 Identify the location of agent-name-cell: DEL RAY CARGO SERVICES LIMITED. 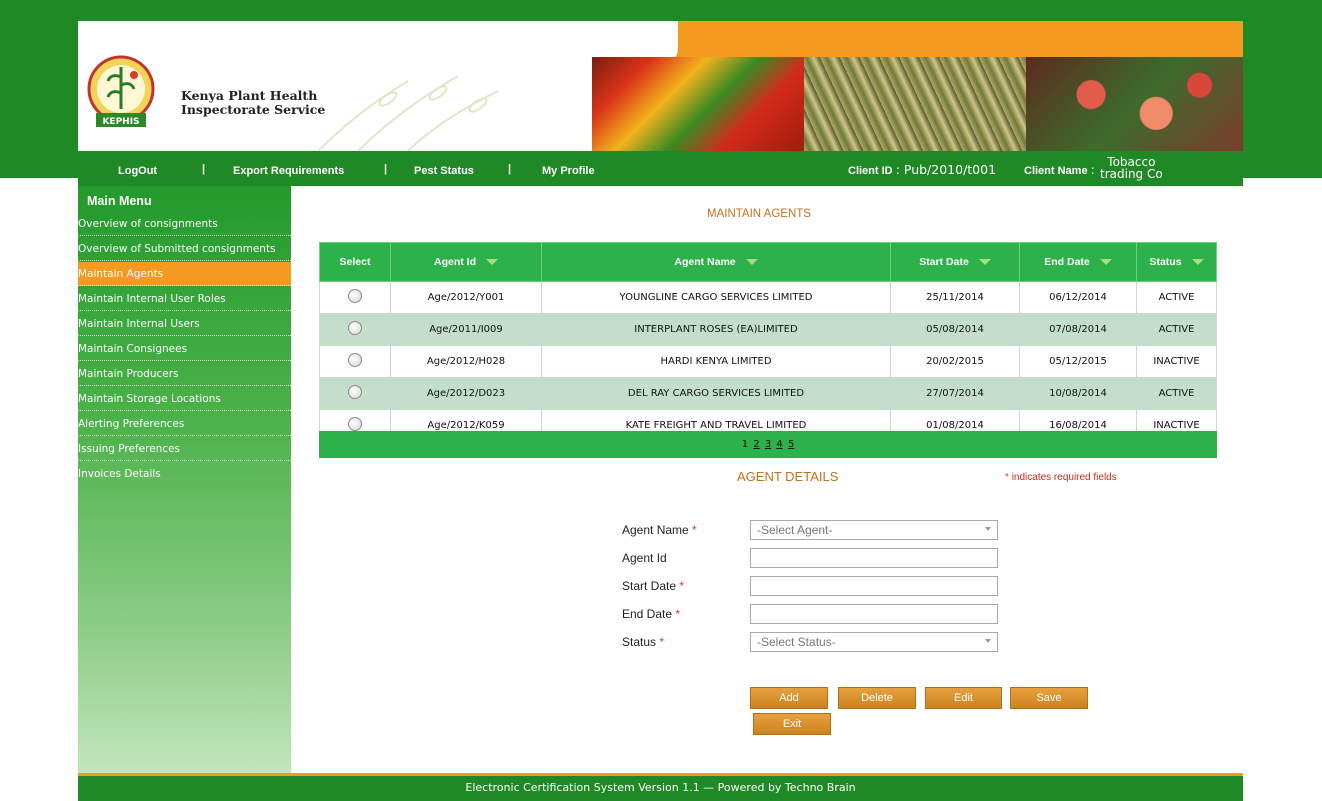
(716, 393).